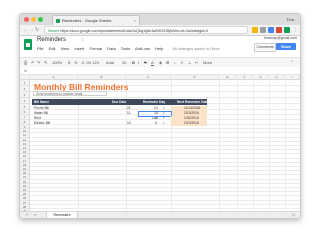 This screenshot has height=242, width=320. Describe the element at coordinates (45, 62) in the screenshot. I see `paint-format-icon: ✎` at that location.